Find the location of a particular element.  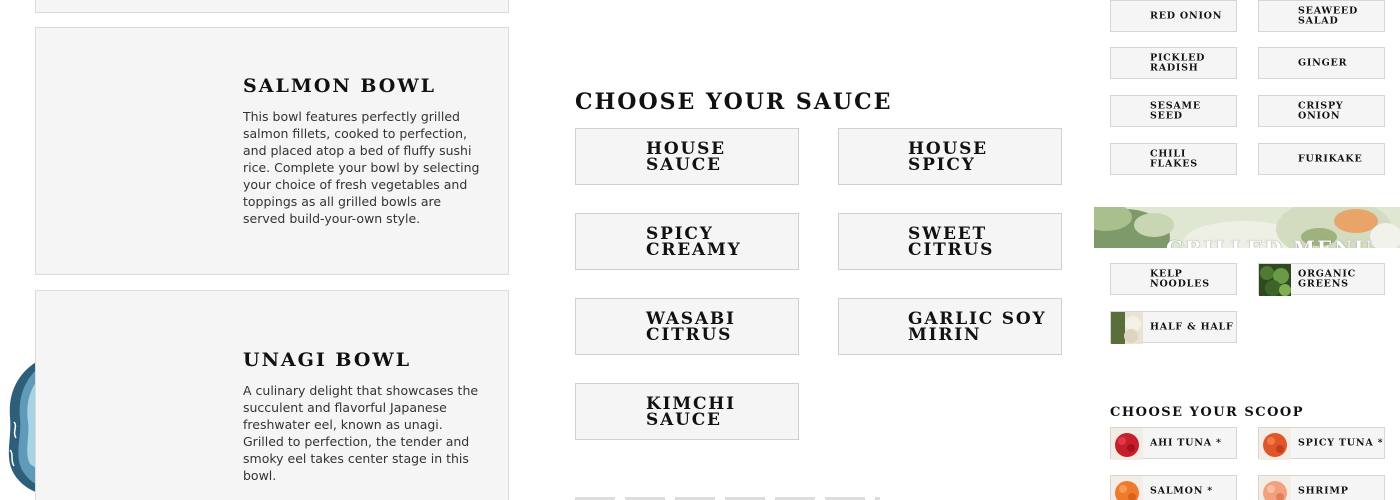

sauce-option-spicy-creamy: SPICY CREAMY is located at coordinates (687, 241).